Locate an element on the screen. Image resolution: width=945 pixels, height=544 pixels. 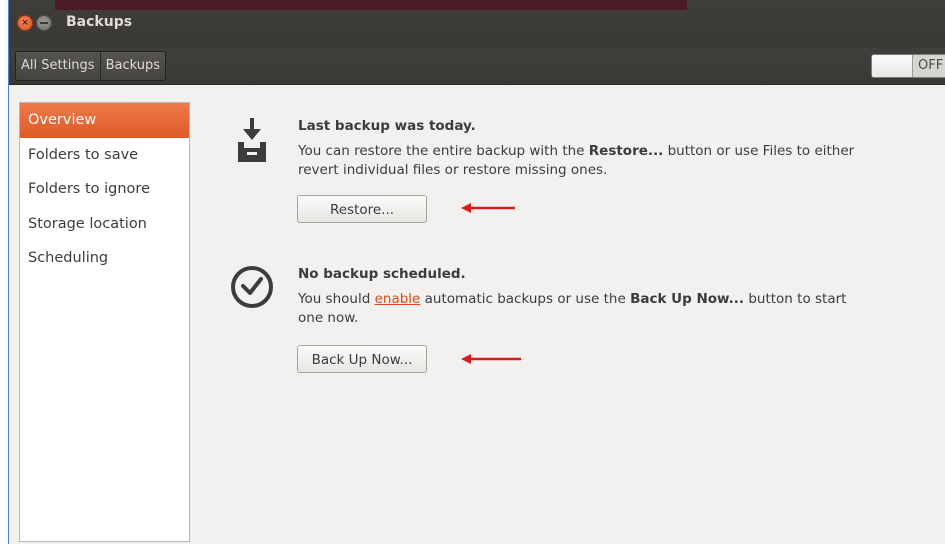
breadcrumb-all-settings: All Settings is located at coordinates (58, 66).